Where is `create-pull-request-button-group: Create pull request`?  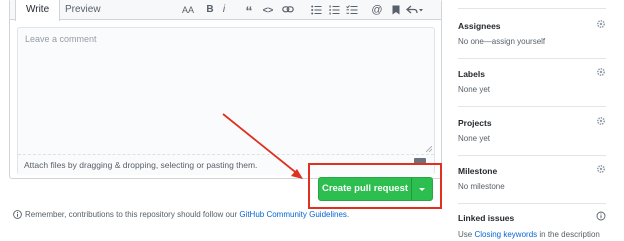 create-pull-request-button-group: Create pull request is located at coordinates (375, 189).